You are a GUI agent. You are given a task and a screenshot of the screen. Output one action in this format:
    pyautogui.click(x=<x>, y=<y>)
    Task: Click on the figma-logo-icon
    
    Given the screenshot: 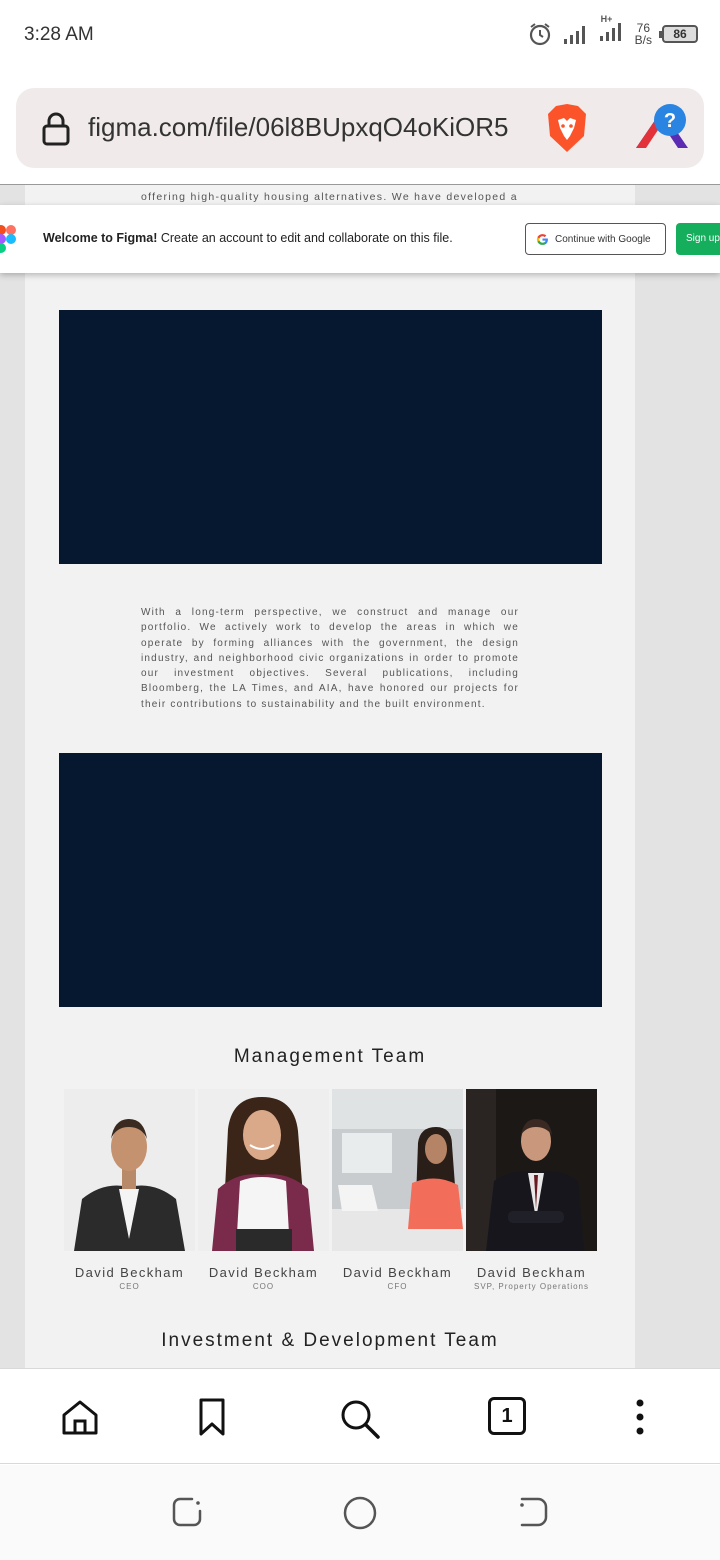 What is the action you would take?
    pyautogui.click(x=8, y=239)
    